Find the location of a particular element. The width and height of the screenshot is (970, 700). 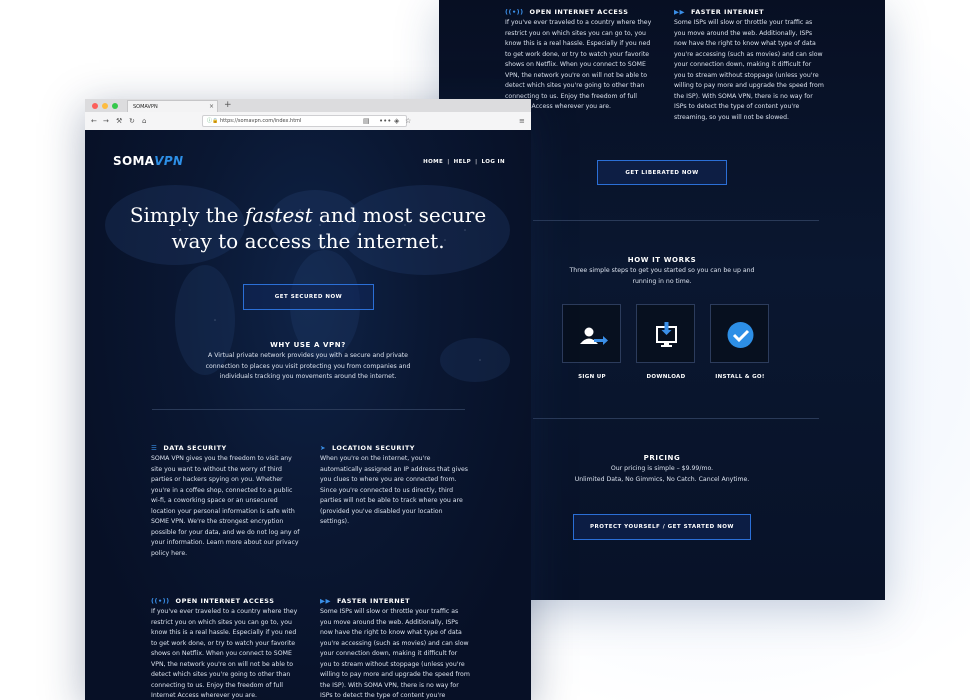

step-sign-up-tile is located at coordinates (591, 333).